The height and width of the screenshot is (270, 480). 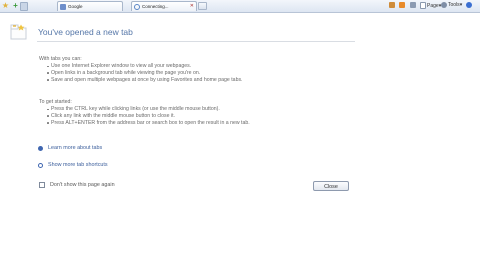 I want to click on help-icon, so click(x=469, y=5).